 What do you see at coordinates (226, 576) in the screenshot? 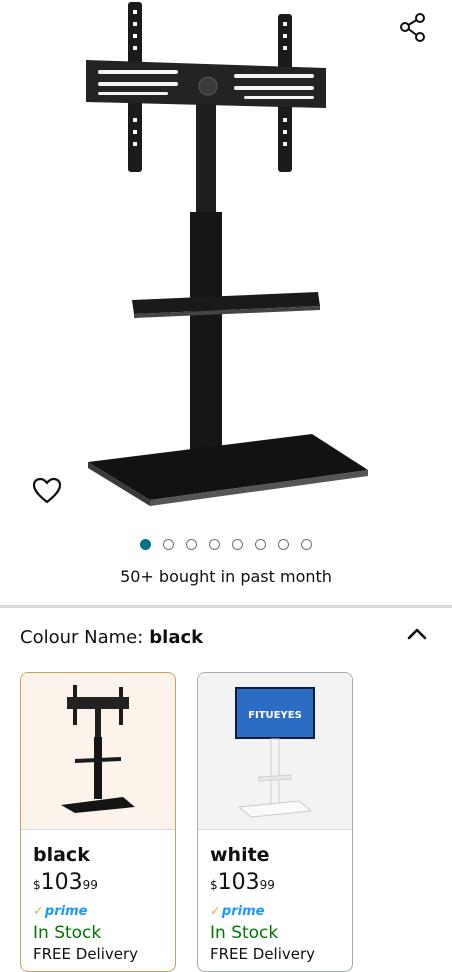
I see `bought-count-text: 50+ bought in past month` at bounding box center [226, 576].